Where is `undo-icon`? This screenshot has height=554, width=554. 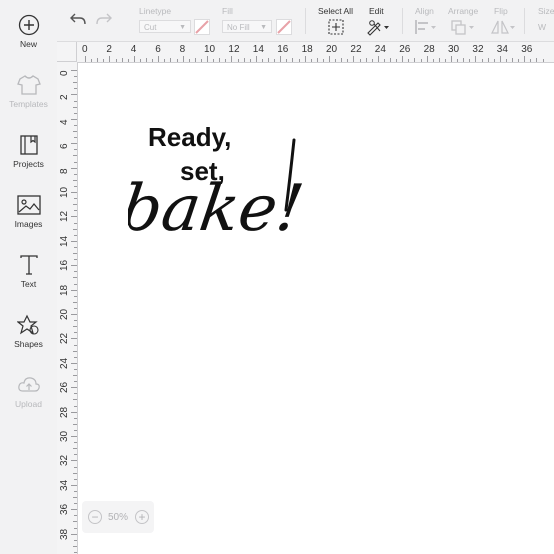 undo-icon is located at coordinates (78, 19).